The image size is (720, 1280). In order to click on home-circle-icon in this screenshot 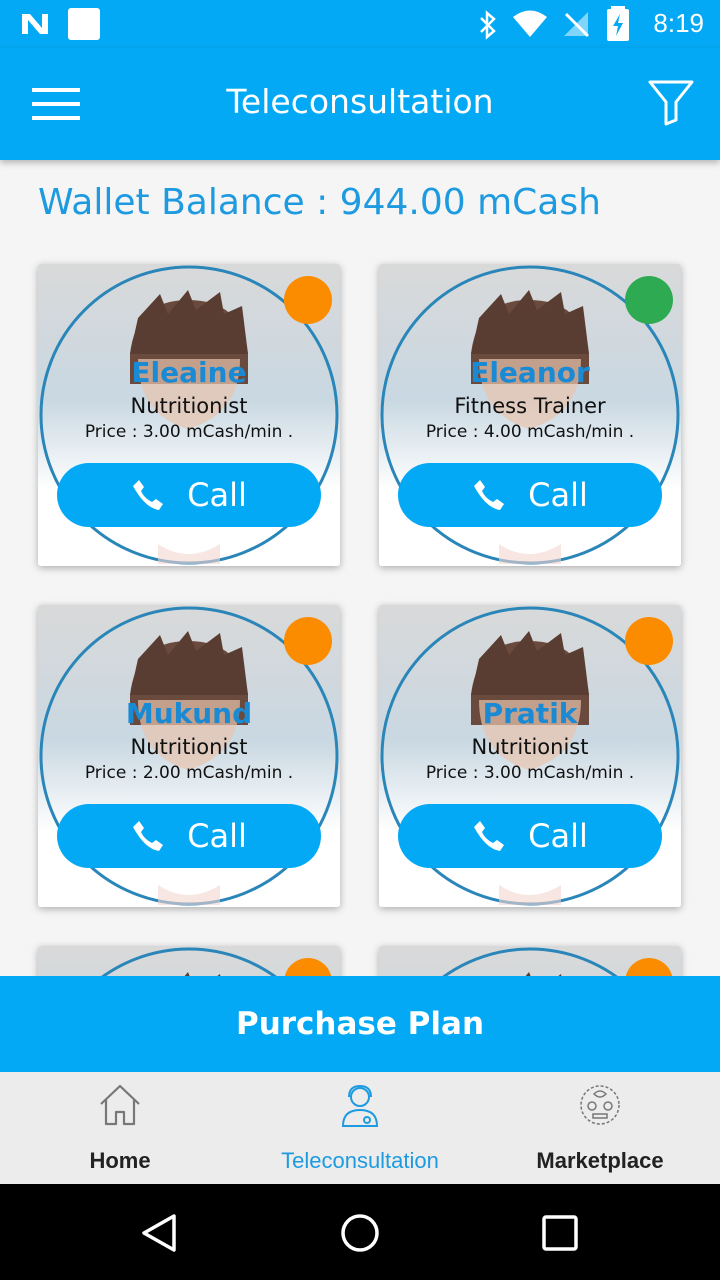, I will do `click(360, 1233)`.